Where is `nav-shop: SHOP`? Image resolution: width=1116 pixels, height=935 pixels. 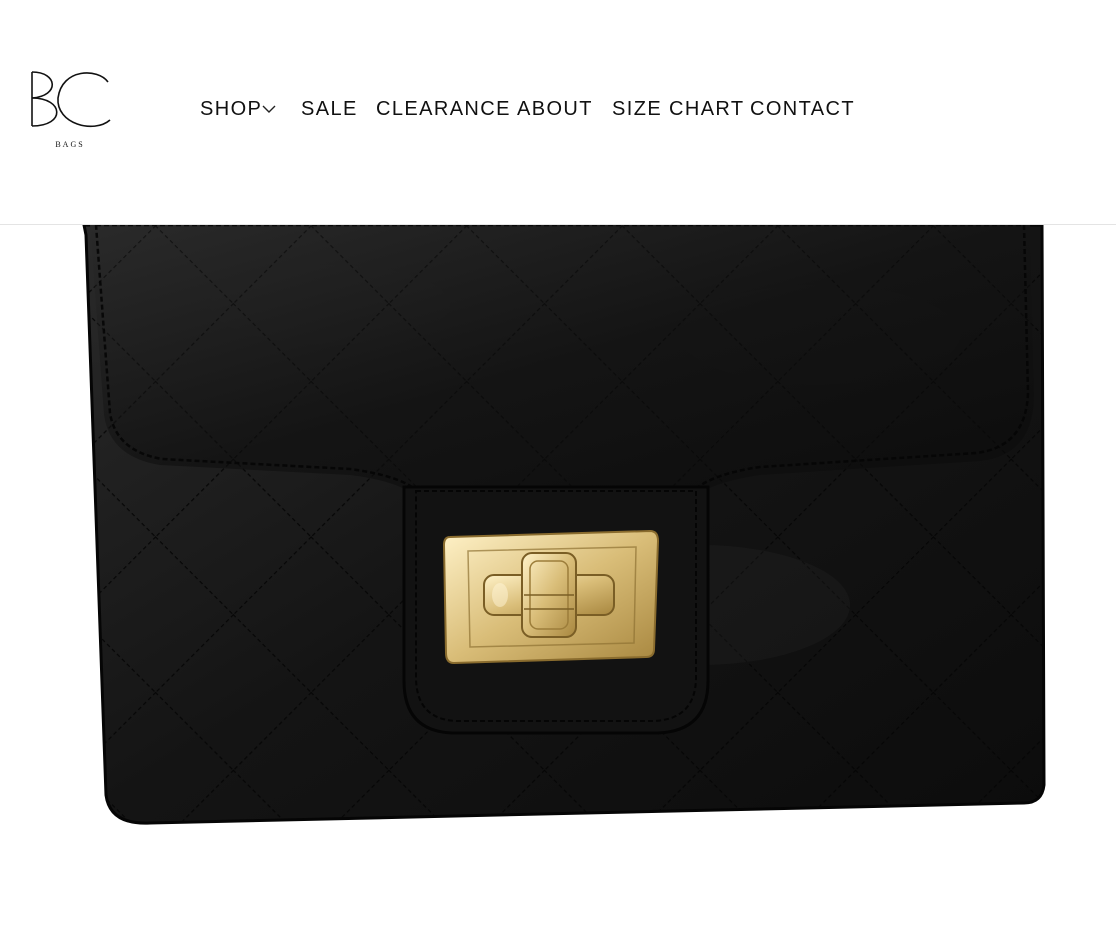 nav-shop: SHOP is located at coordinates (231, 109).